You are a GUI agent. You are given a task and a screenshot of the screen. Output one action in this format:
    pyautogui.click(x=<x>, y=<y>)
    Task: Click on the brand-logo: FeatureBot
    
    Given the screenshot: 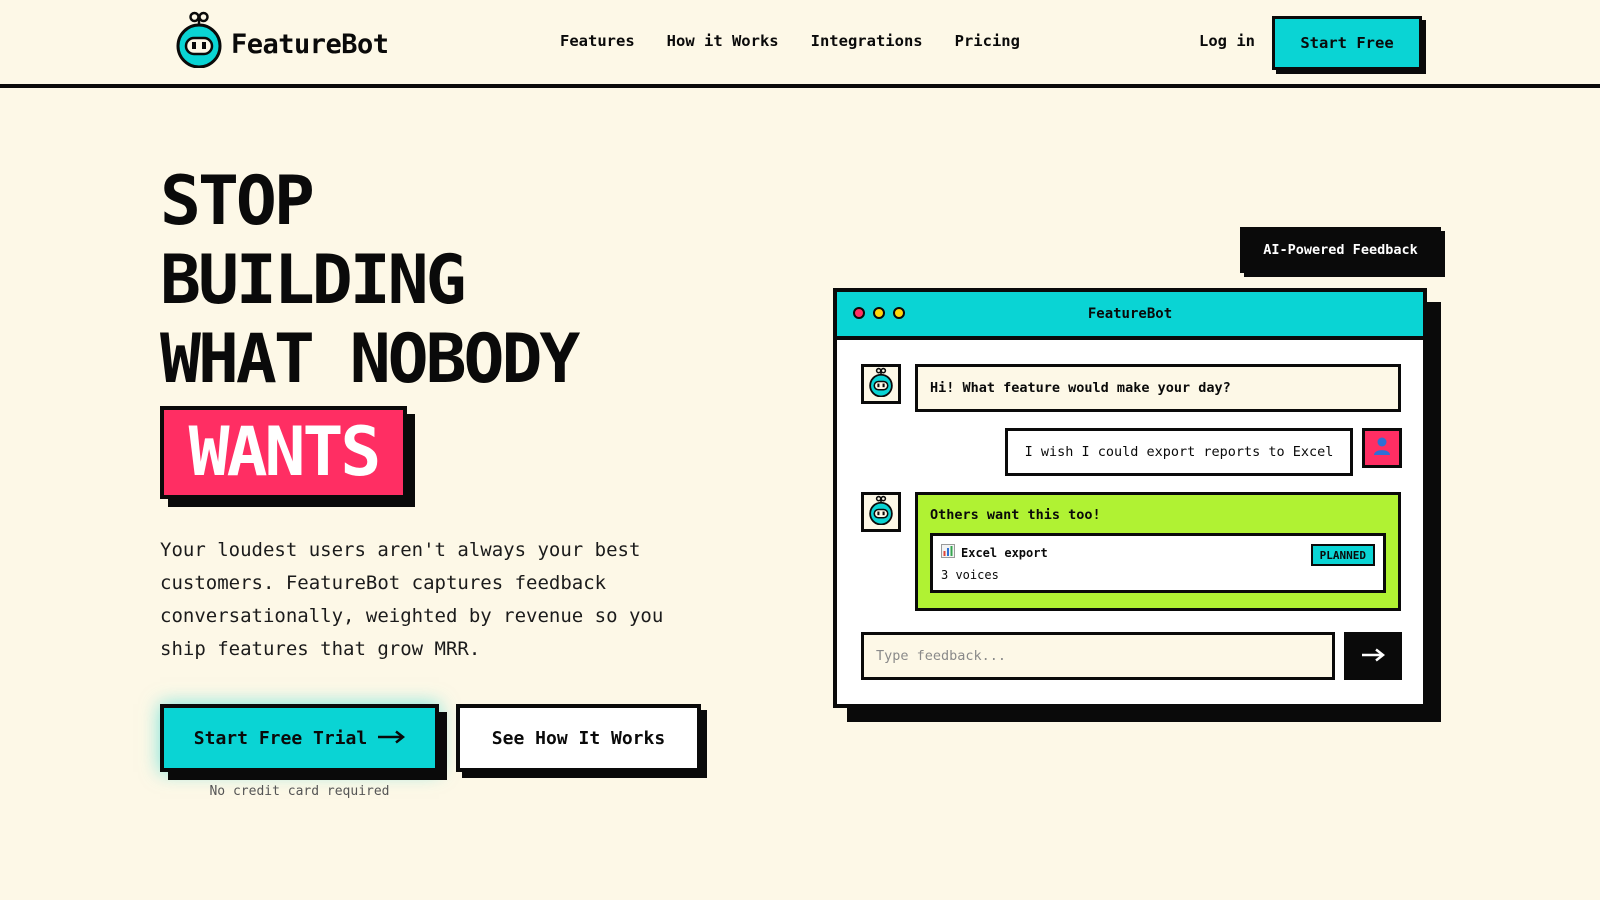 What is the action you would take?
    pyautogui.click(x=282, y=39)
    